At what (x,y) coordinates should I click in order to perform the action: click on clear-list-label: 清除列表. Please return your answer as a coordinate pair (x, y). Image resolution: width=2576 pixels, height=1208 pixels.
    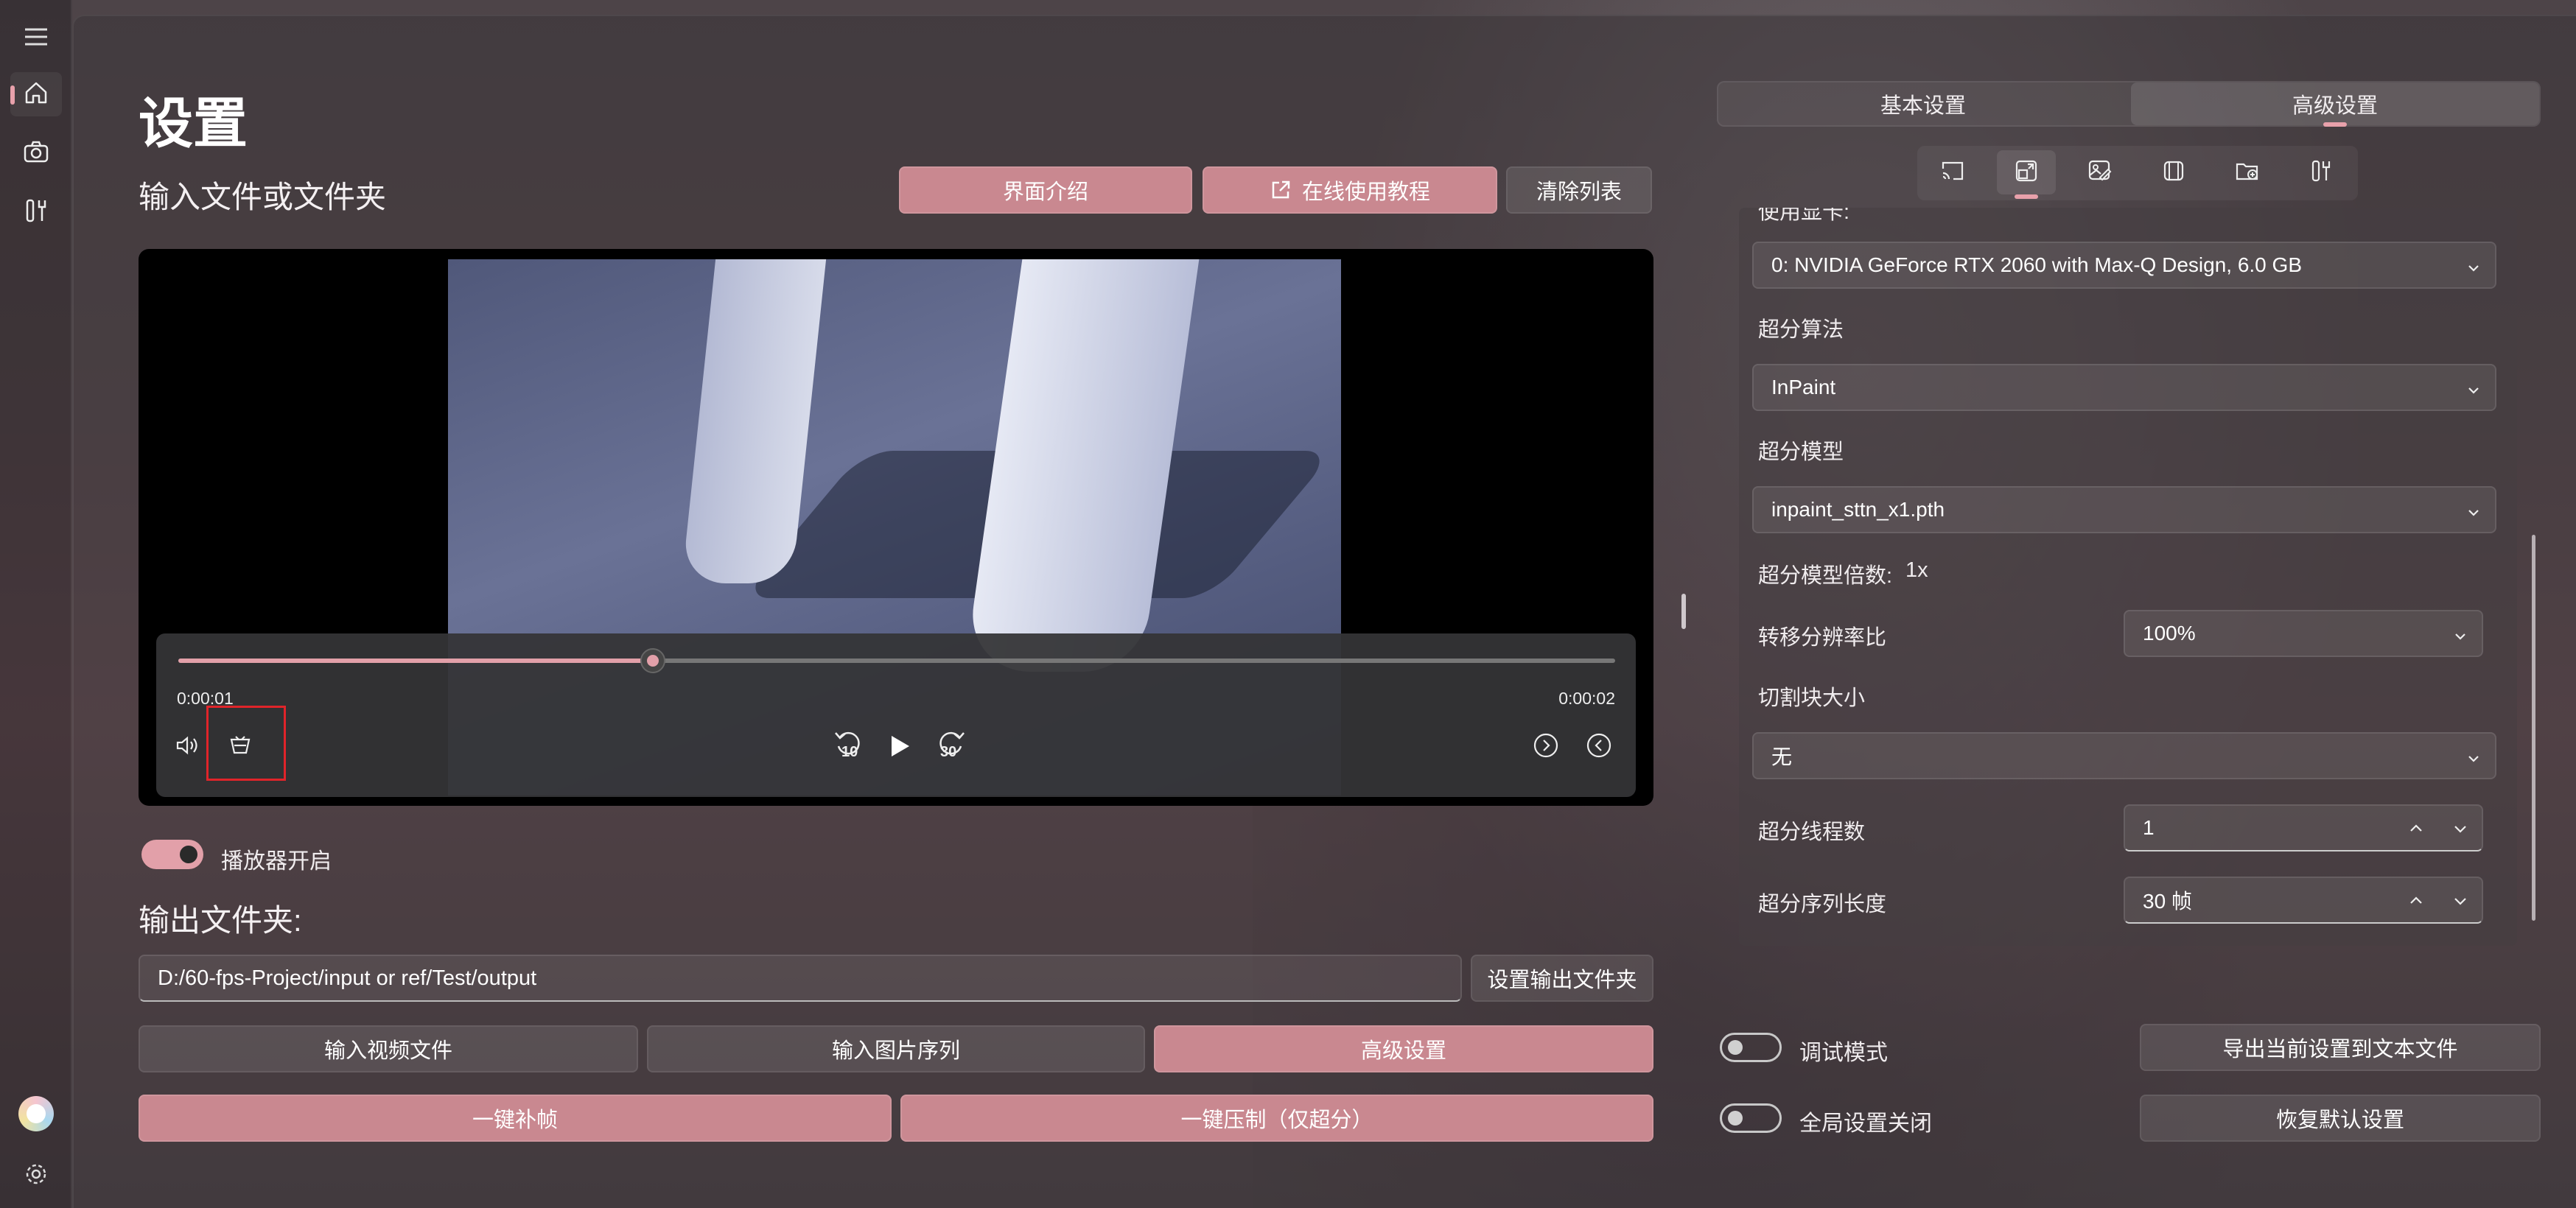
    Looking at the image, I should click on (1579, 192).